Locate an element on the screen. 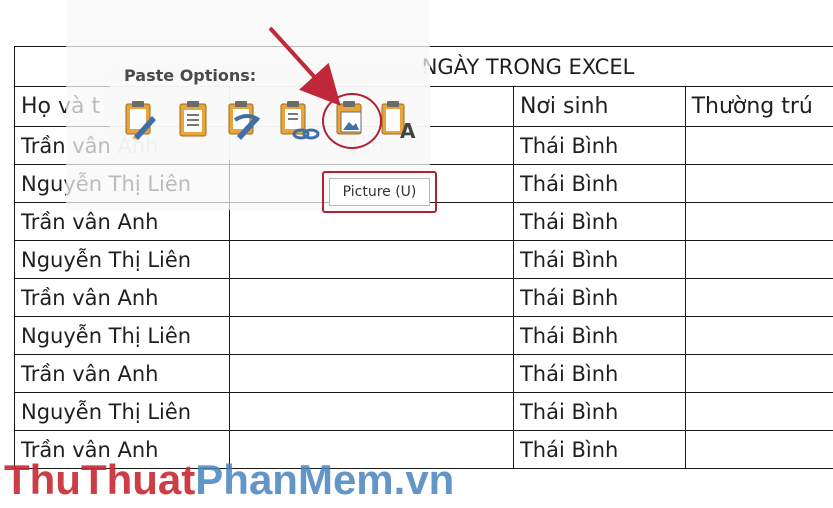  watermark-part1: ThuThuat is located at coordinates (100, 479).